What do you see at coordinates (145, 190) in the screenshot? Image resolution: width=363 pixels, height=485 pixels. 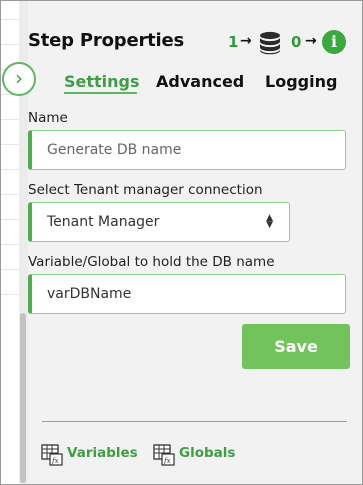 I see `connection-label: Select Tenant manager connection` at bounding box center [145, 190].